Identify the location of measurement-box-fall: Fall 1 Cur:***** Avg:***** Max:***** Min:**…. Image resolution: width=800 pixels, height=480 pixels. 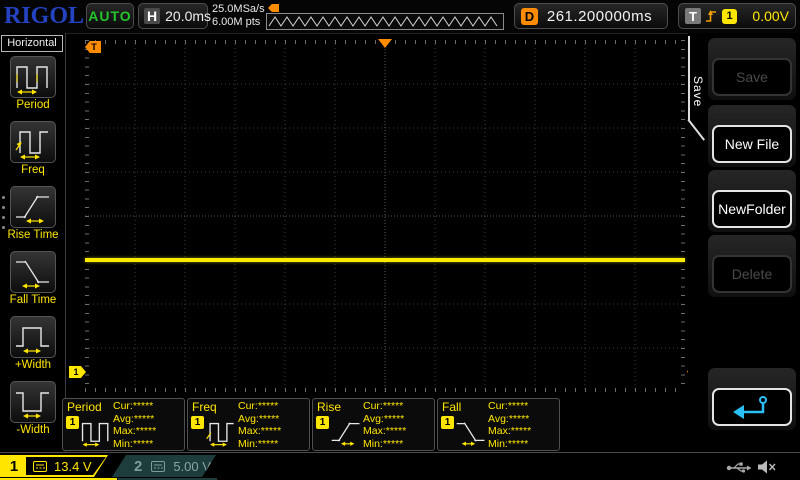
(498, 424).